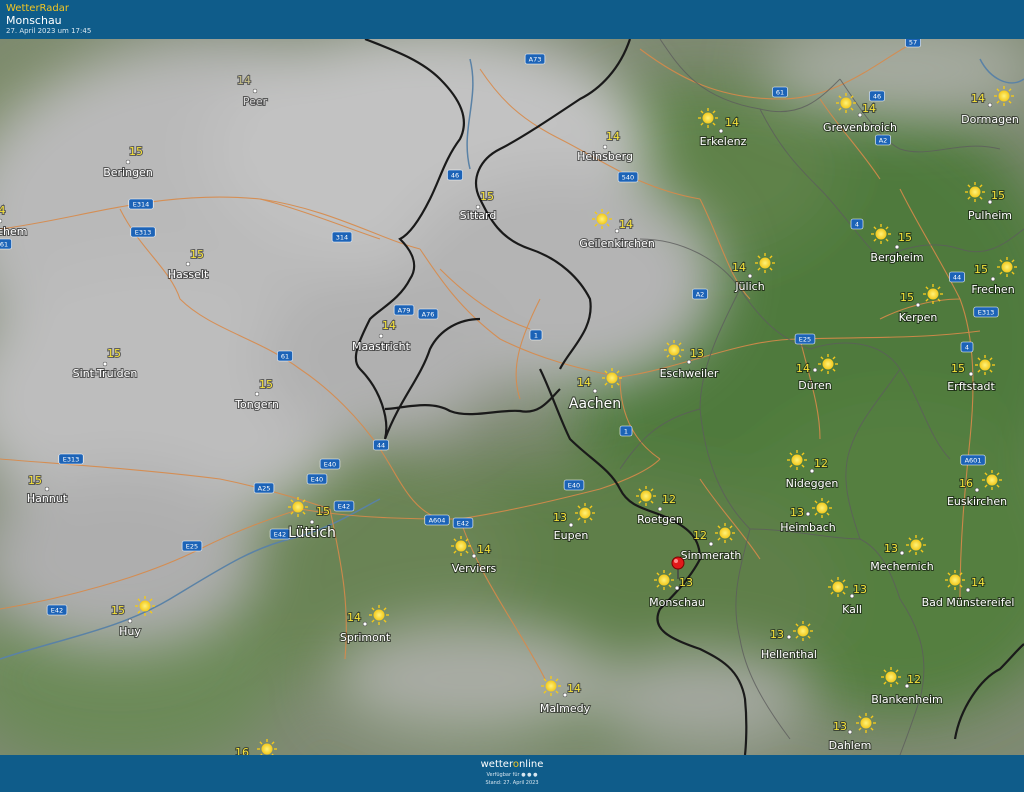 The height and width of the screenshot is (792, 1024). I want to click on city-name-label: Tongern, so click(256, 404).